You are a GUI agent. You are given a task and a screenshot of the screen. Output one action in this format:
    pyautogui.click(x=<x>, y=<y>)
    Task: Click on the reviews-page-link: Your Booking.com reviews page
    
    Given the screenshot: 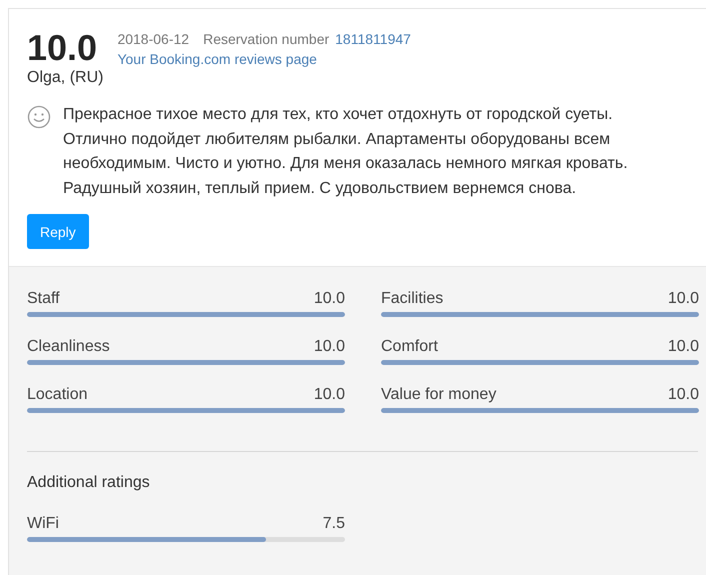 What is the action you would take?
    pyautogui.click(x=264, y=59)
    